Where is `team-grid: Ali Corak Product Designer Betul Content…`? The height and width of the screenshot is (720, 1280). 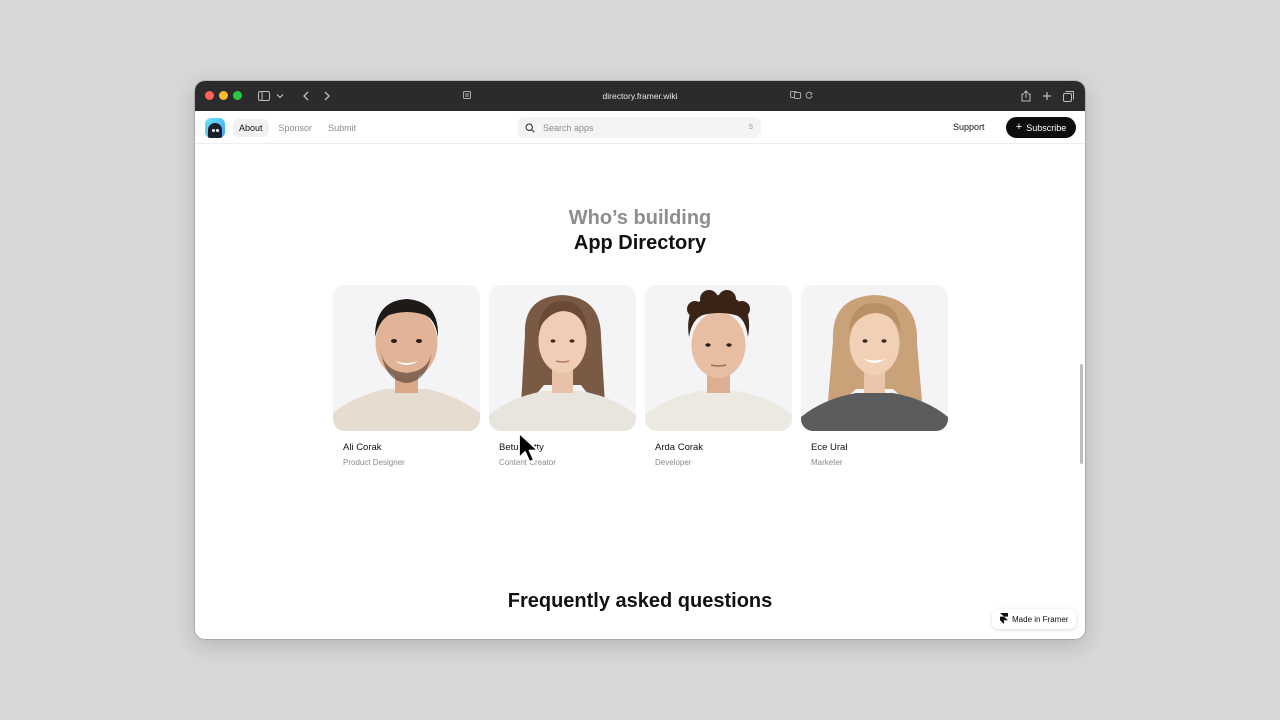 team-grid: Ali Corak Product Designer Betul Content… is located at coordinates (640, 376).